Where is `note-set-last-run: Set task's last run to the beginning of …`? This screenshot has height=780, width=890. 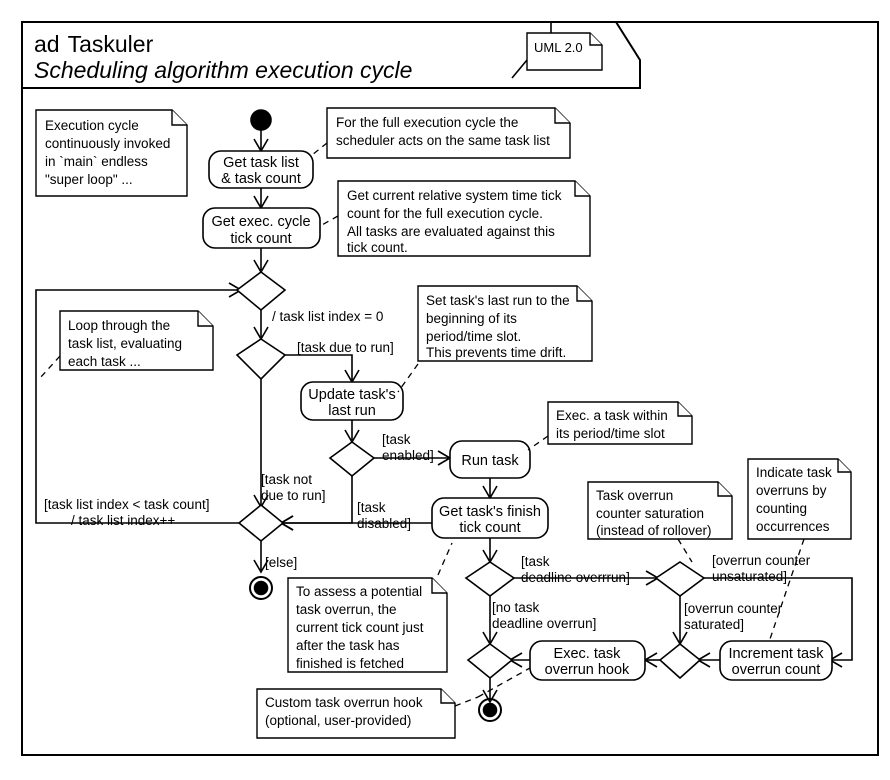
note-set-last-run: Set task's last run to the beginning of … is located at coordinates (495, 339).